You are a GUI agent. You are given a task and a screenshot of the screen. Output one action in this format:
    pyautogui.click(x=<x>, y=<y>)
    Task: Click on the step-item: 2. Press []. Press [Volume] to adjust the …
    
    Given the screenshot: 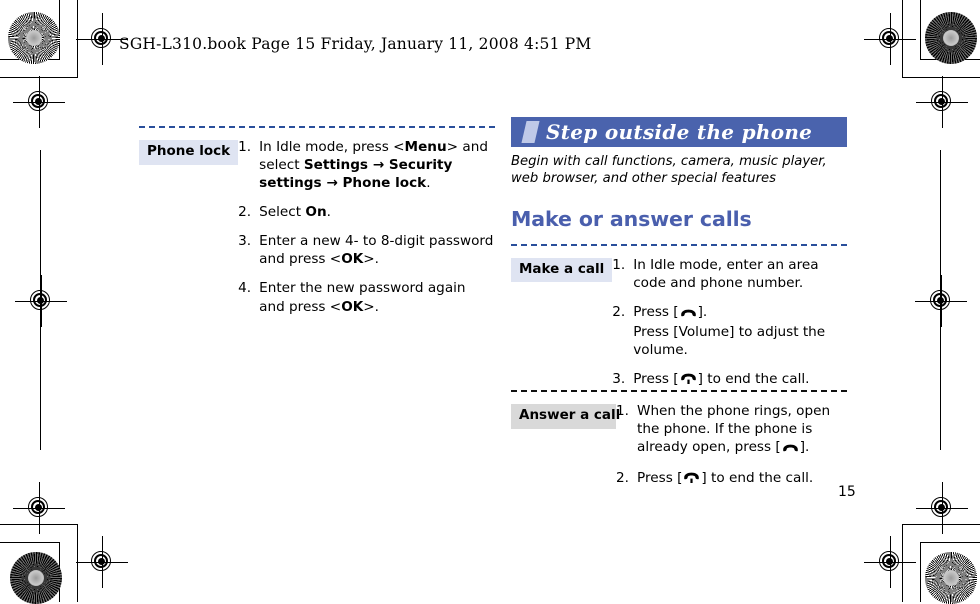 What is the action you would take?
    pyautogui.click(x=729, y=331)
    